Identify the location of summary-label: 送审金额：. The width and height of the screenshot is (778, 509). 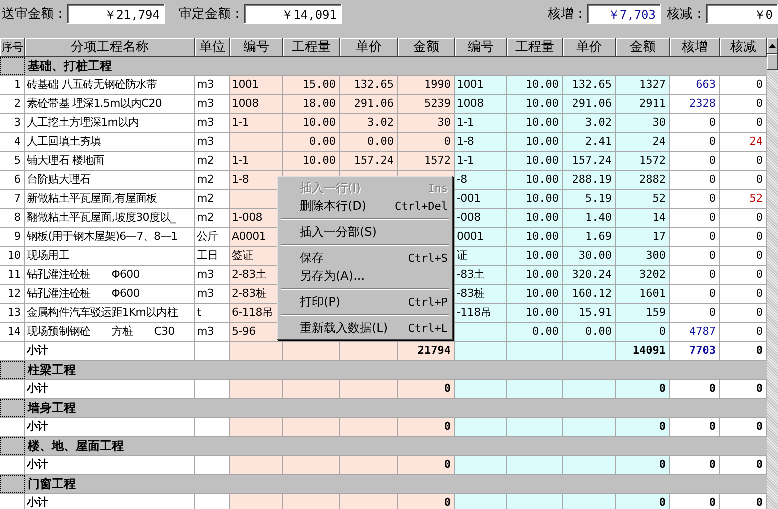
(34, 15).